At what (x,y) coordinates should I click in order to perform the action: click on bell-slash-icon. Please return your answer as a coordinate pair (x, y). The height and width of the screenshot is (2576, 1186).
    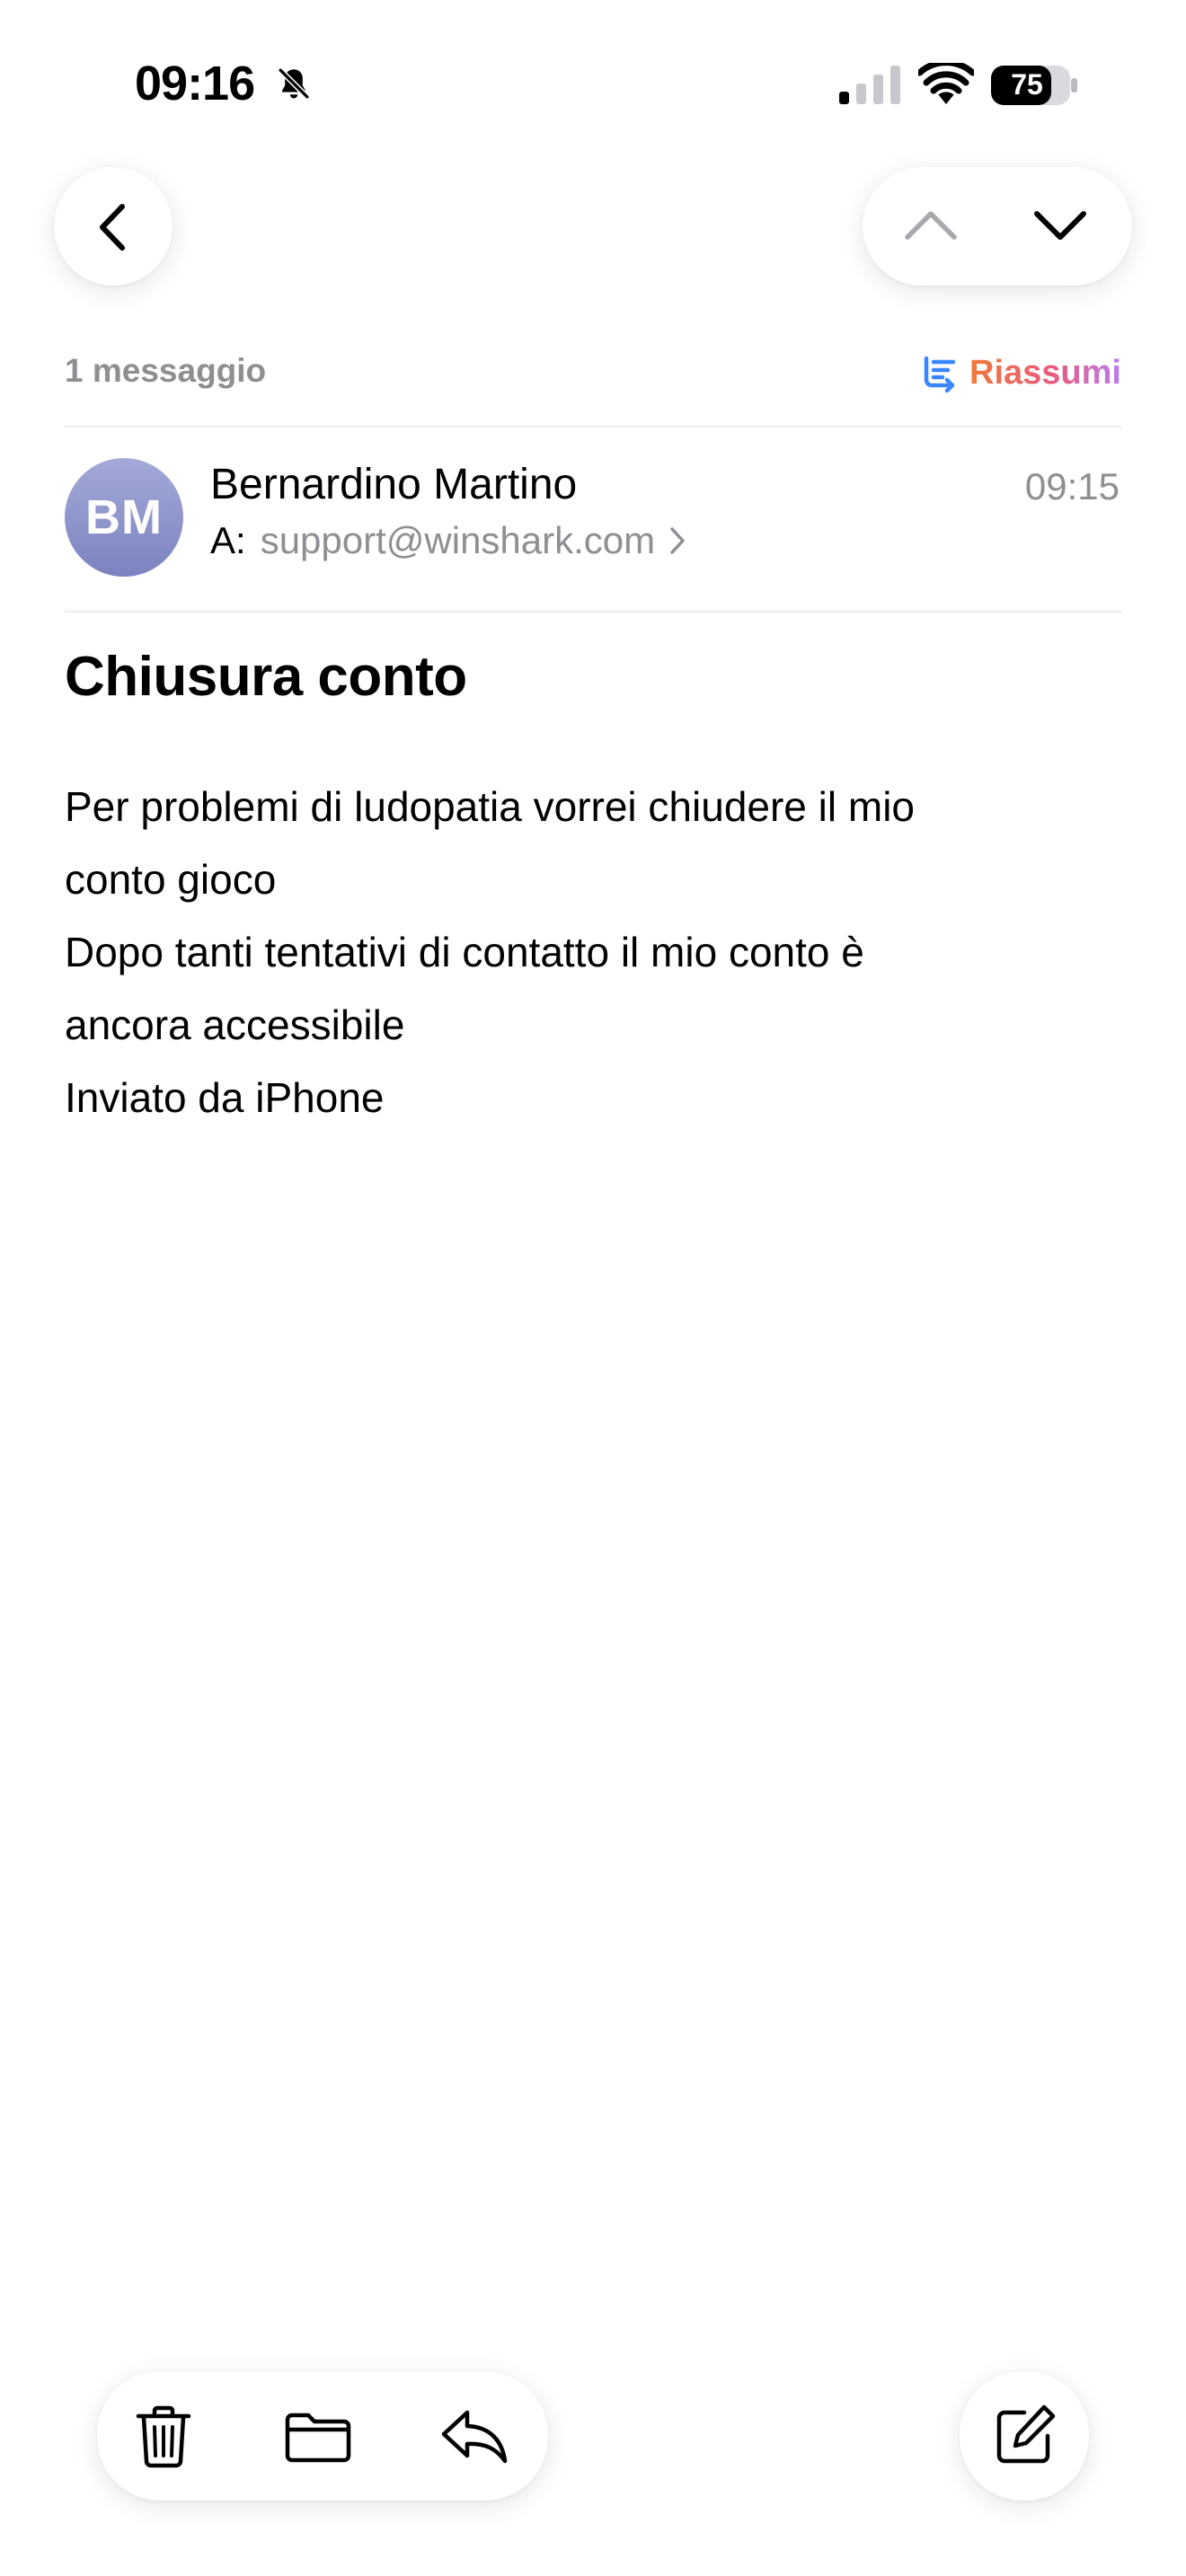
    Looking at the image, I should click on (294, 83).